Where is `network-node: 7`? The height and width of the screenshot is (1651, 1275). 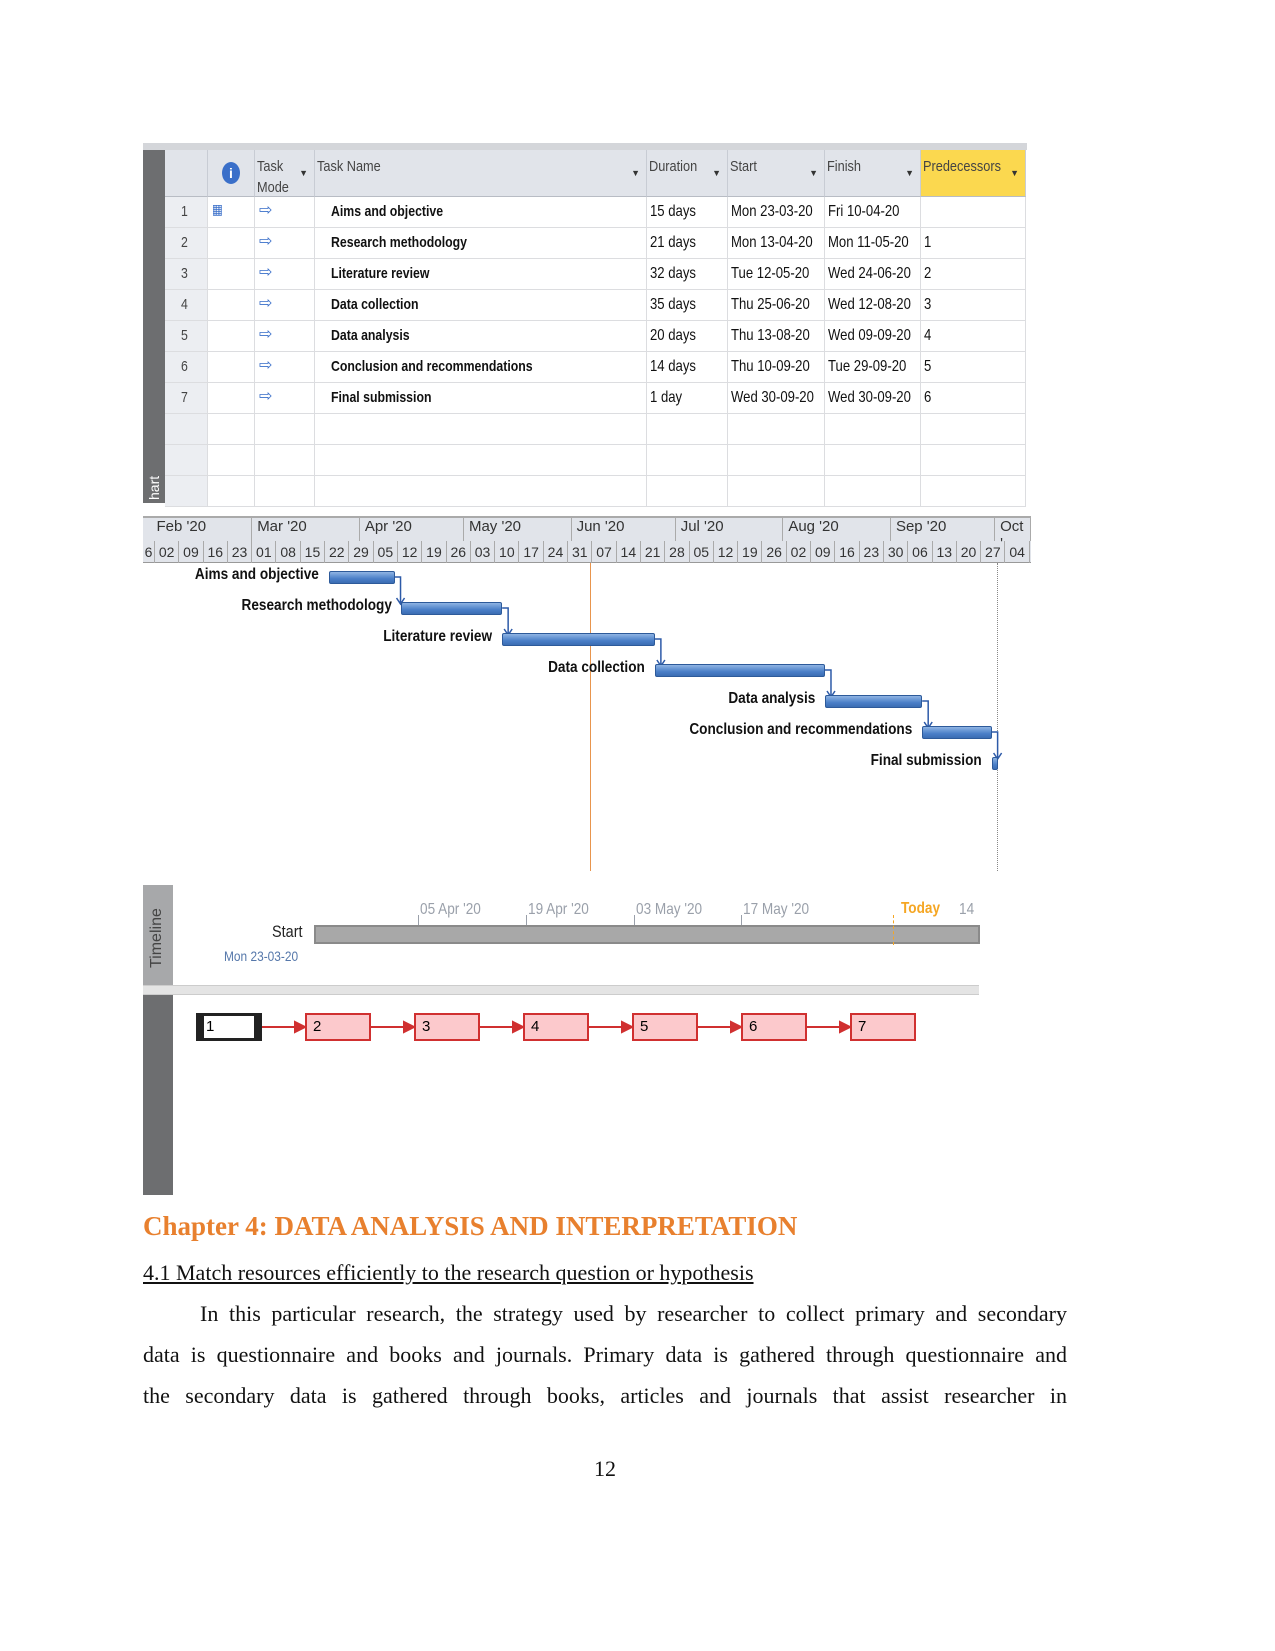
network-node: 7 is located at coordinates (883, 1027).